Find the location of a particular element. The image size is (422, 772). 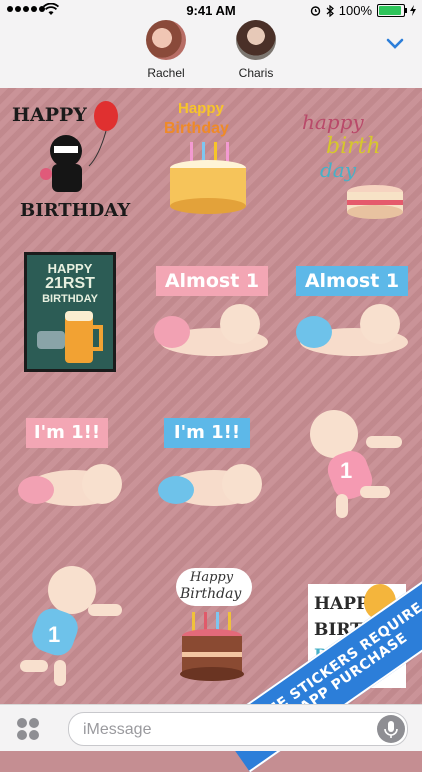

sticker-im-1-blue: I'm 1!! is located at coordinates (211, 460).